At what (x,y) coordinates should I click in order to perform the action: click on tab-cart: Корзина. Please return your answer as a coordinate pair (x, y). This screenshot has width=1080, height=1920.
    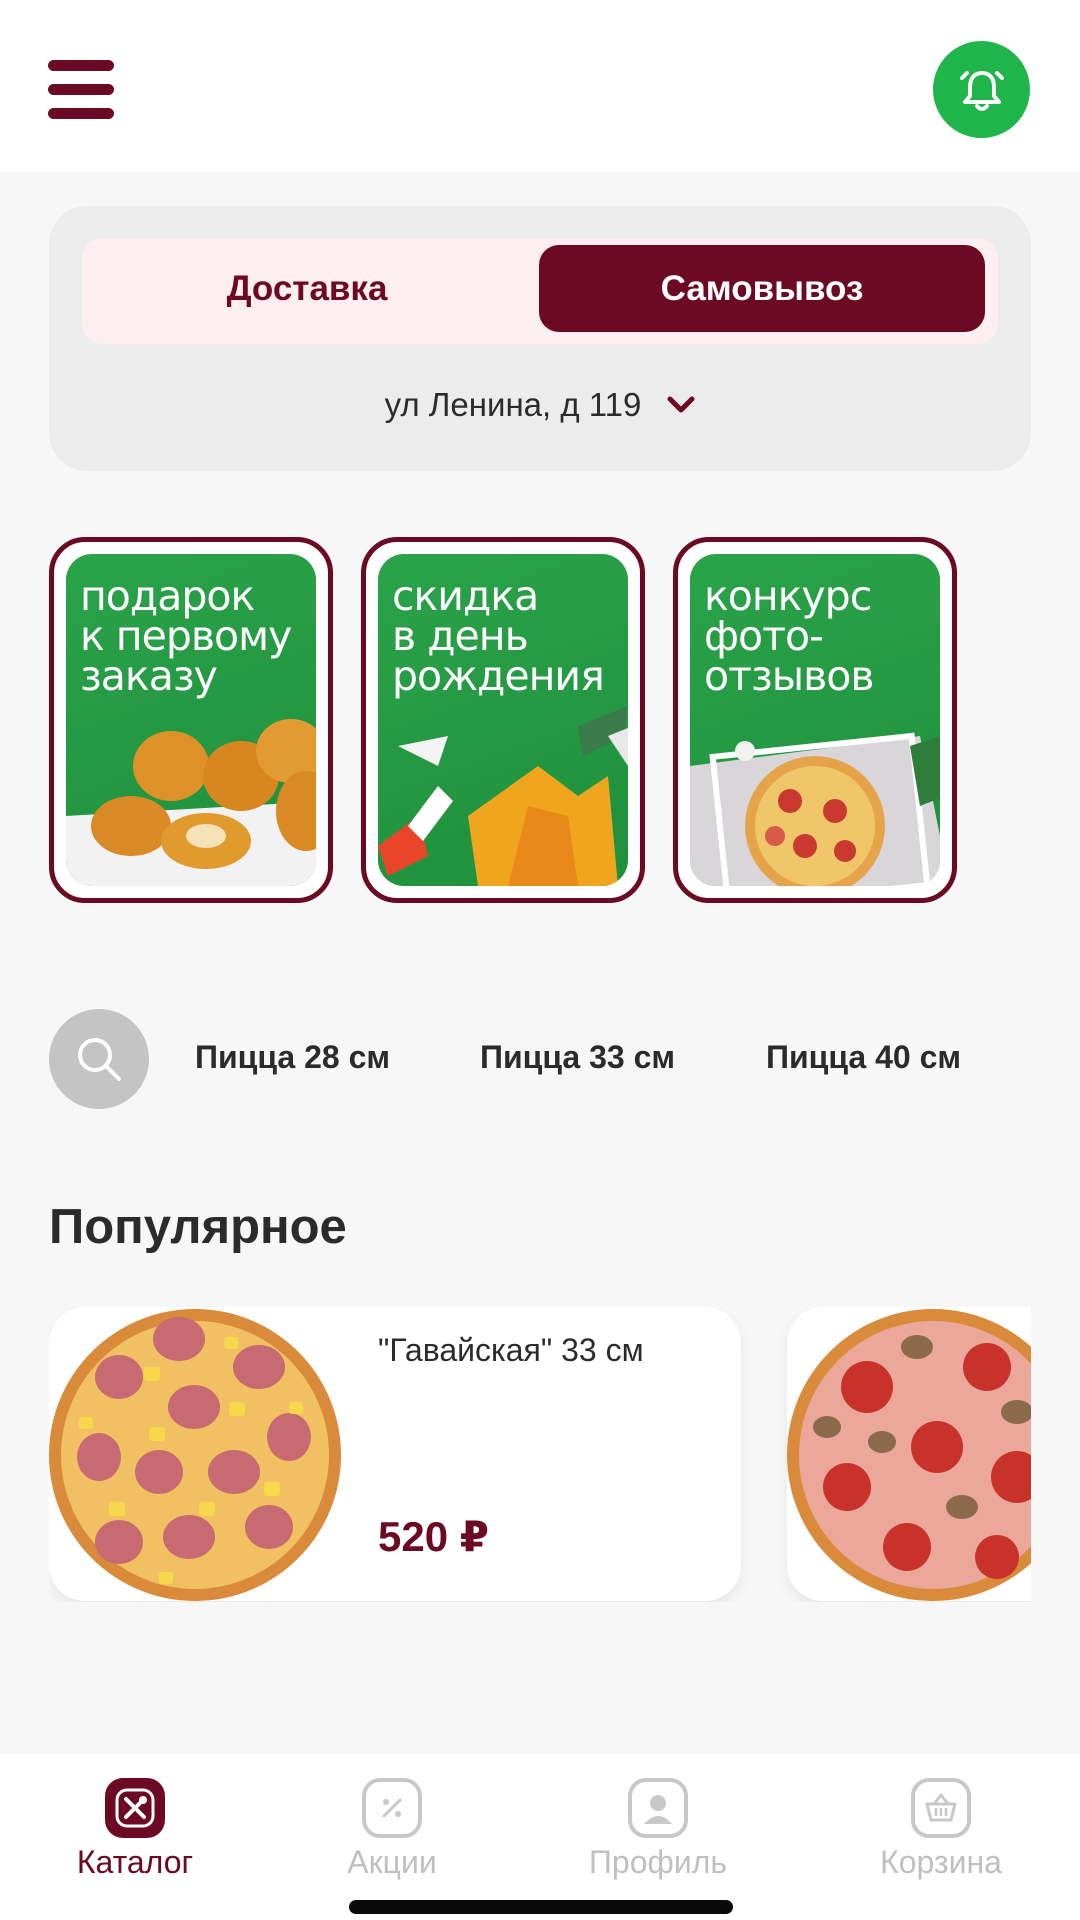
    Looking at the image, I should click on (941, 1829).